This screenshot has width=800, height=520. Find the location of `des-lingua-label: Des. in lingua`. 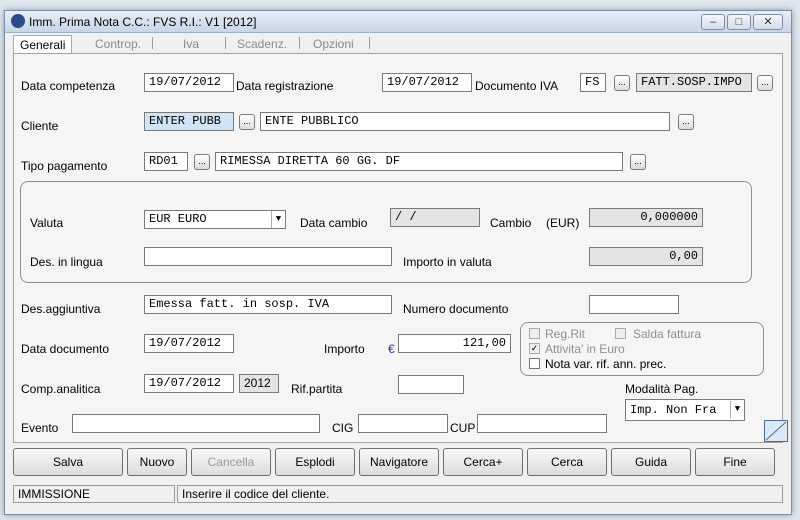

des-lingua-label: Des. in lingua is located at coordinates (66, 262).